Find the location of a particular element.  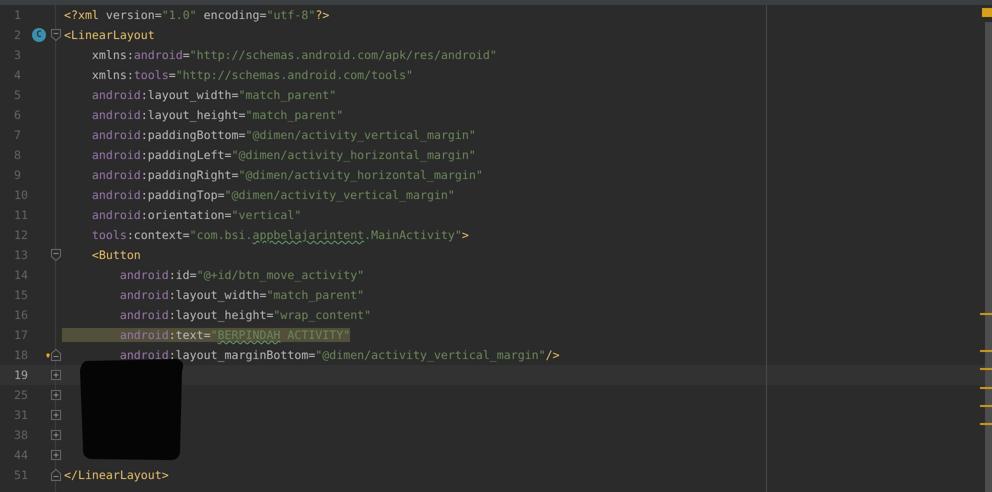

line-number: 51 is located at coordinates (20, 475).